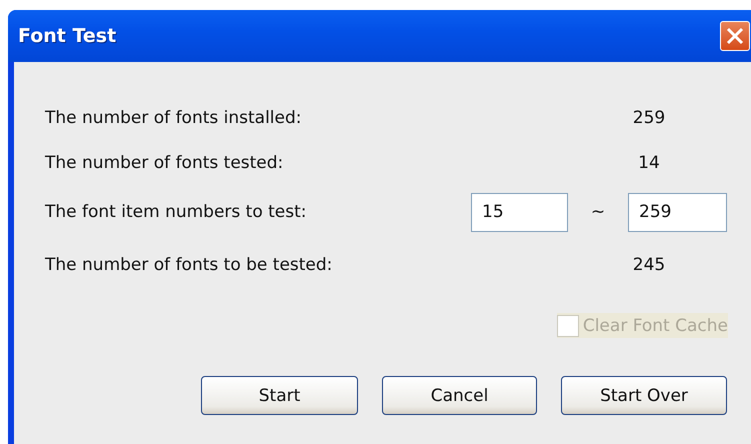  I want to click on dialog-button: Cancel, so click(459, 395).